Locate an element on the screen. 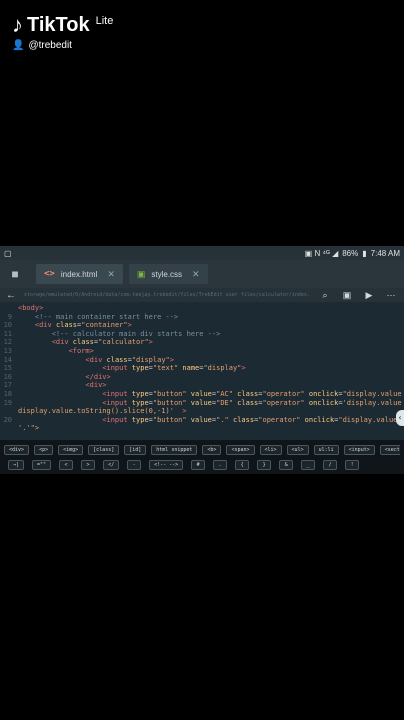  symbol-key: / is located at coordinates (330, 464).